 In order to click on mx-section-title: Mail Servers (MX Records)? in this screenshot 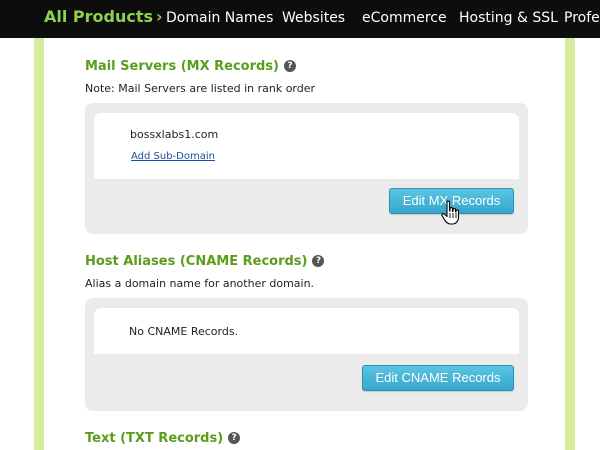, I will do `click(190, 67)`.